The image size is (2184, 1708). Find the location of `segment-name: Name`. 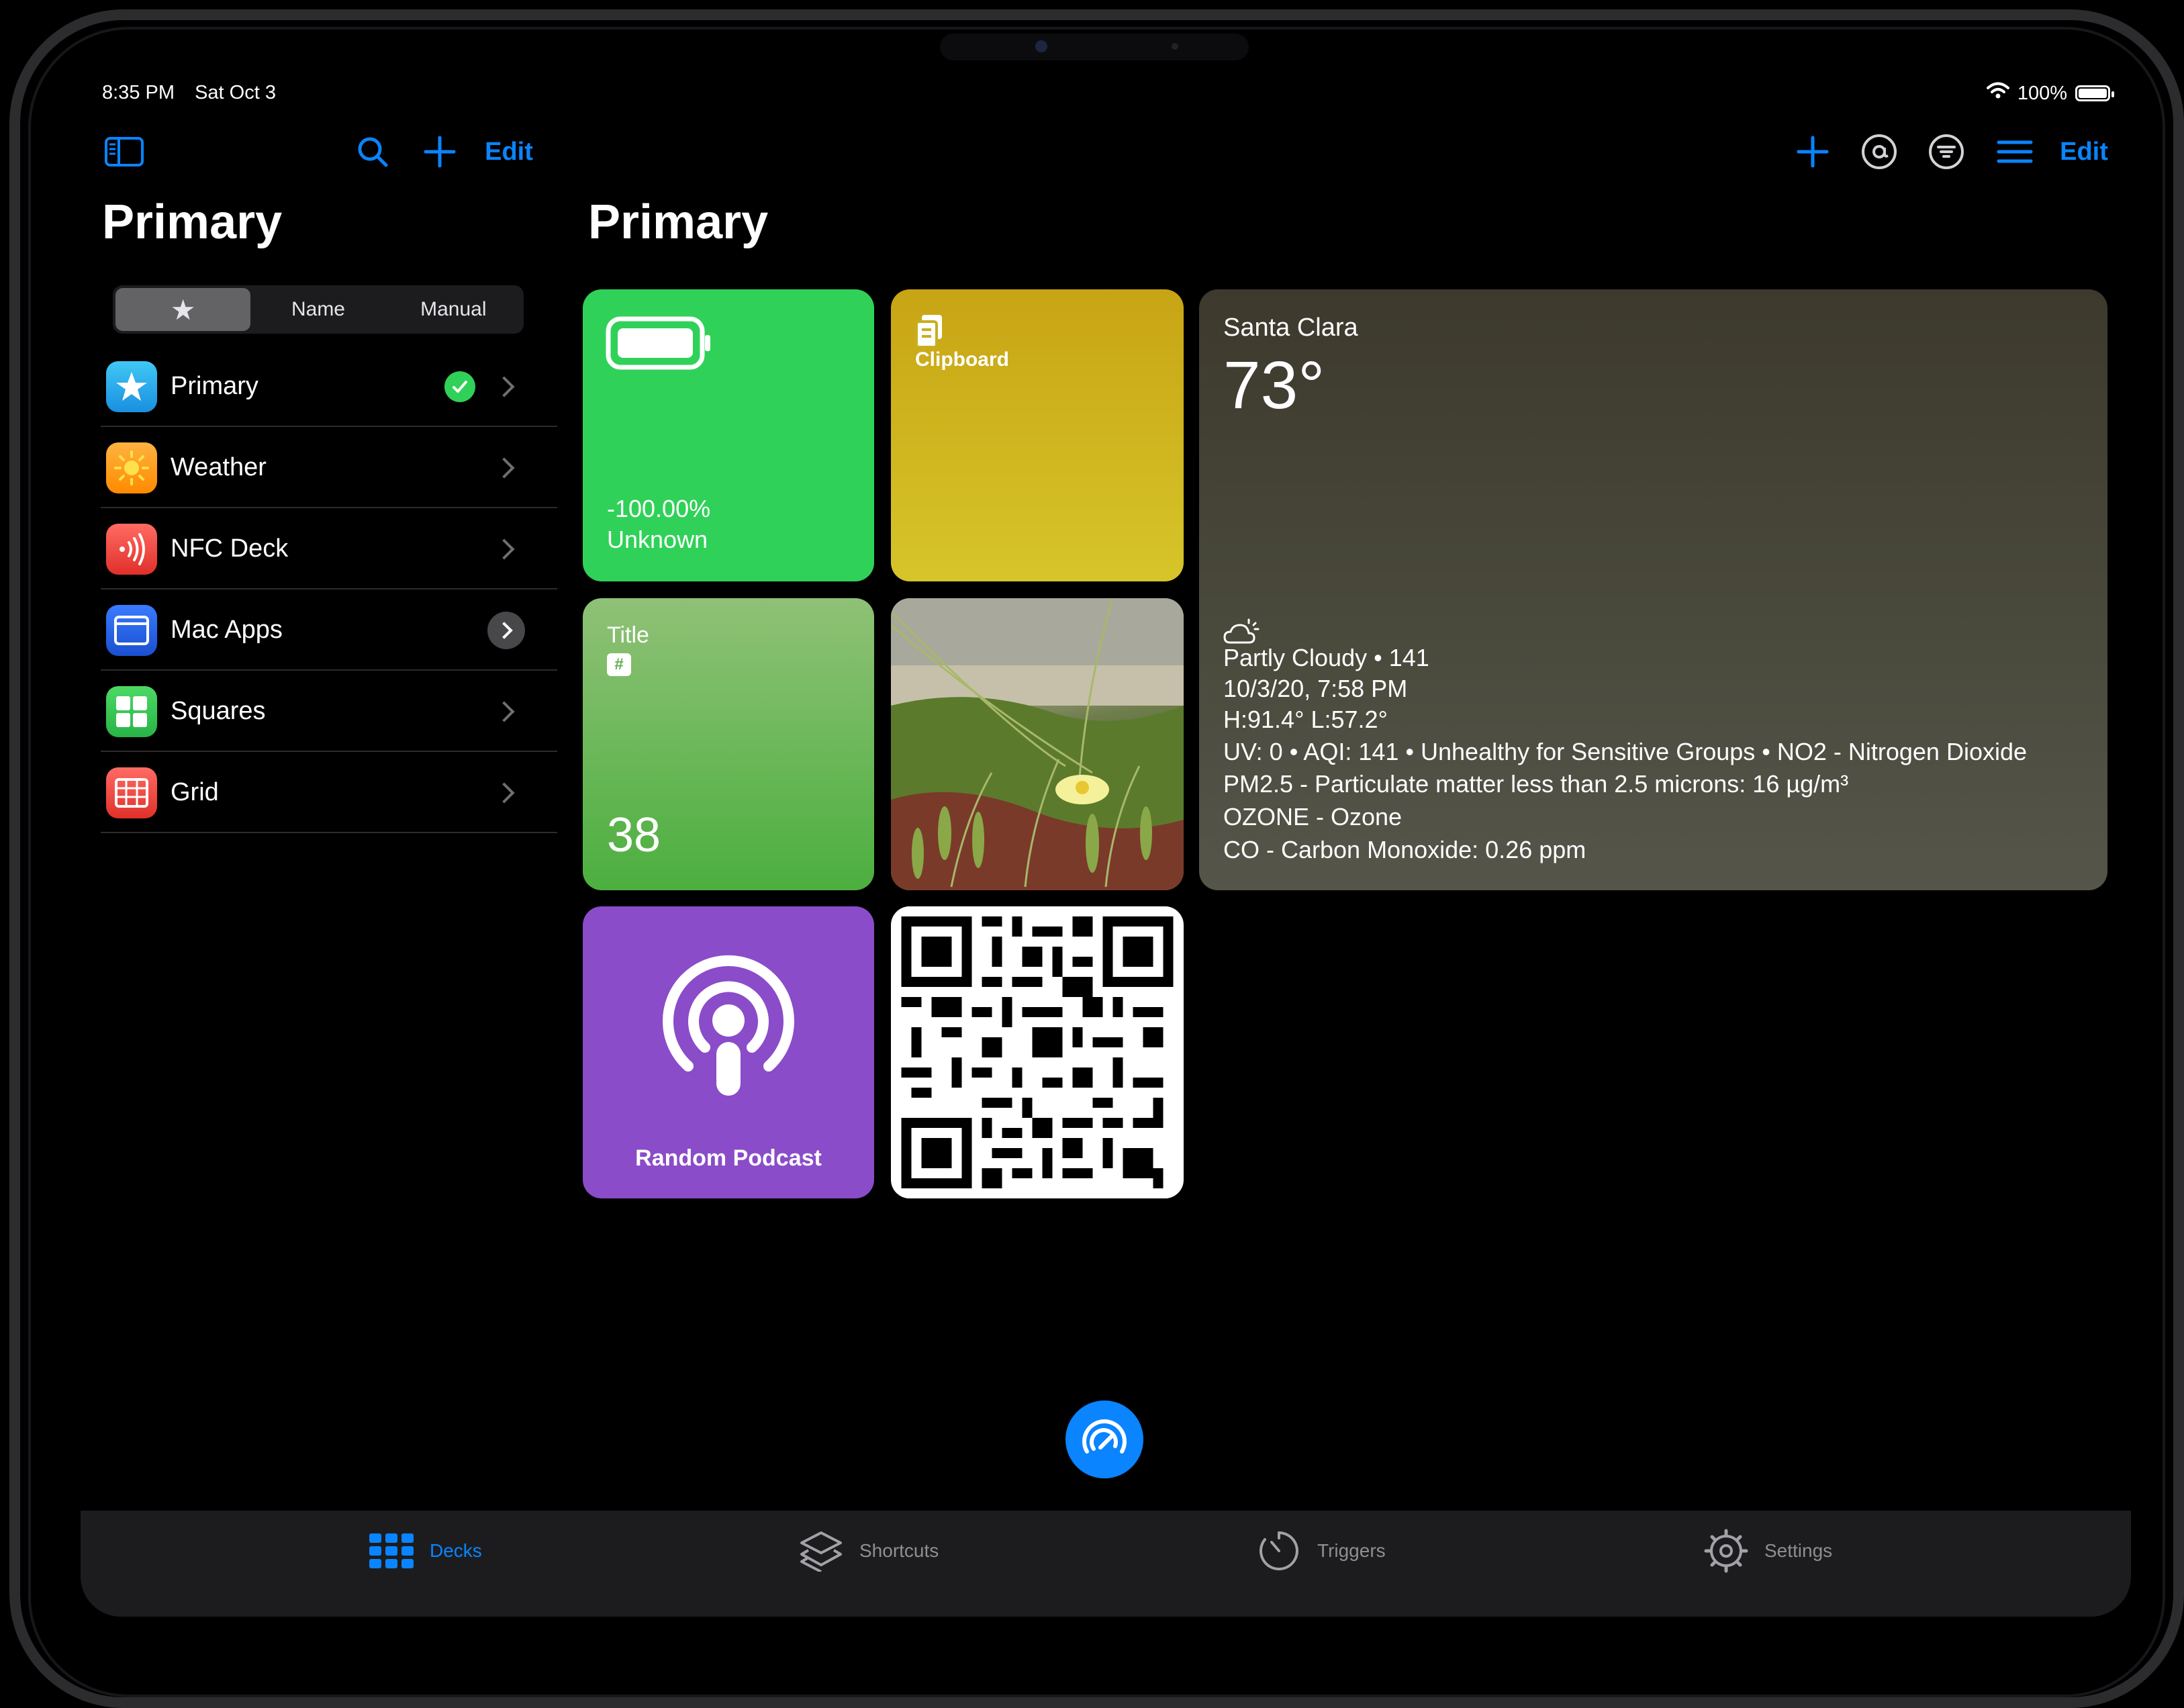

segment-name: Name is located at coordinates (317, 309).